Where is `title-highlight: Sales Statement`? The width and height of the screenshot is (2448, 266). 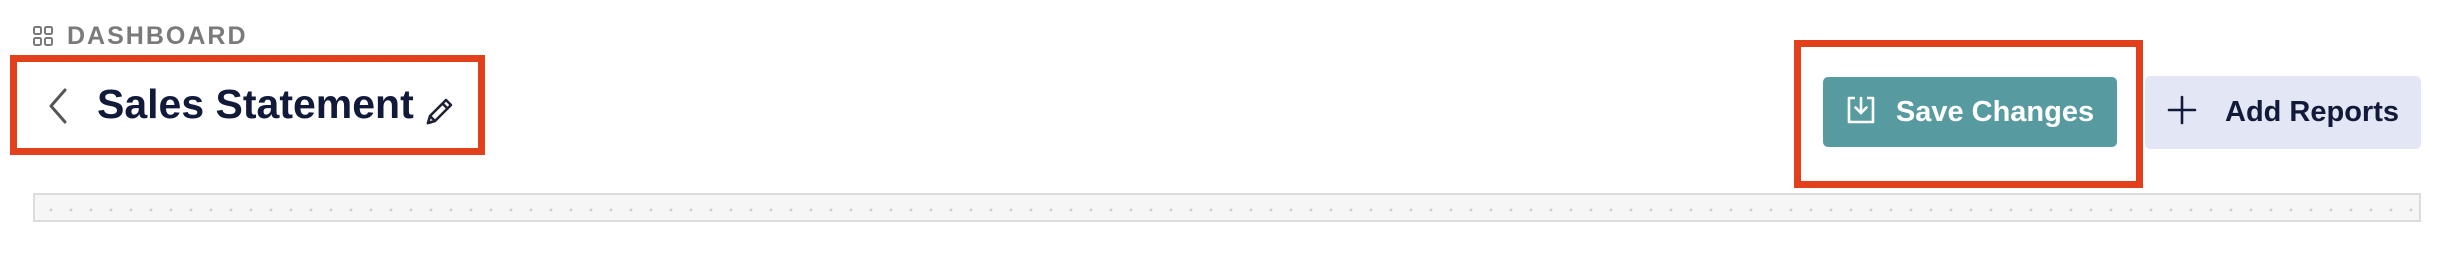
title-highlight: Sales Statement is located at coordinates (247, 105).